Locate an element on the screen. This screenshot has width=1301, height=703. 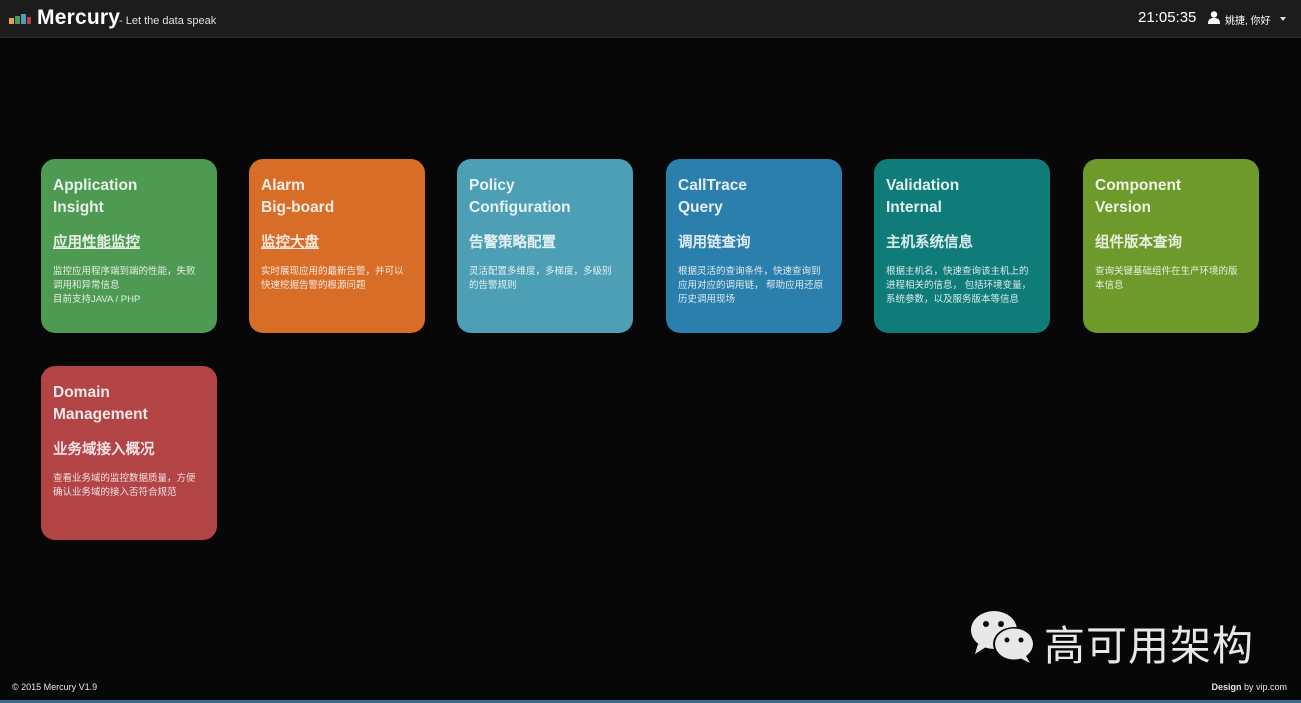
brand-tagline: - Let the data speak is located at coordinates (168, 21).